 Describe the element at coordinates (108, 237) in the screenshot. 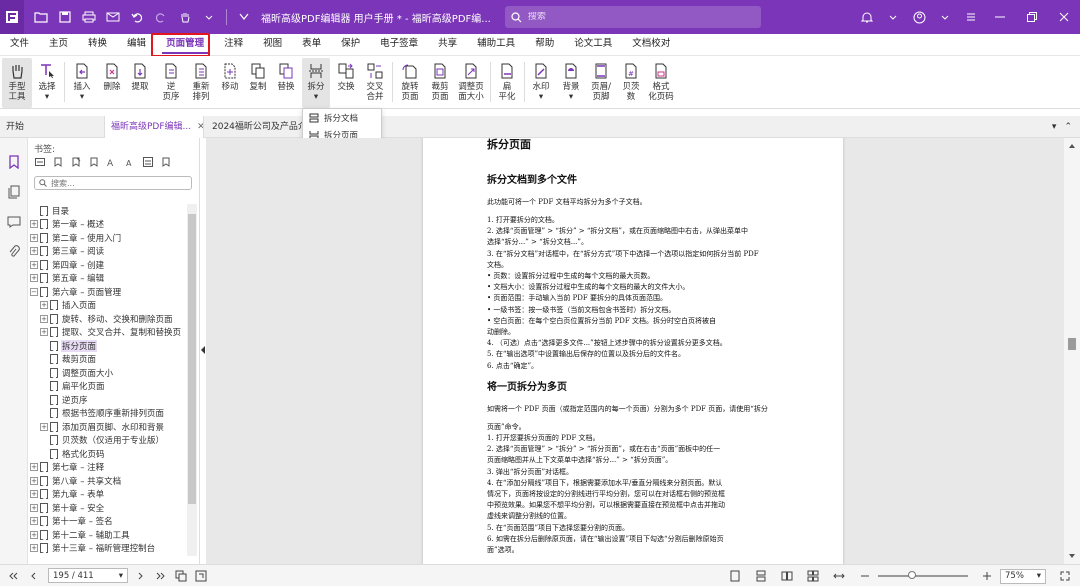

I see `bookmark-item: + 第二章 – 使用入门` at that location.